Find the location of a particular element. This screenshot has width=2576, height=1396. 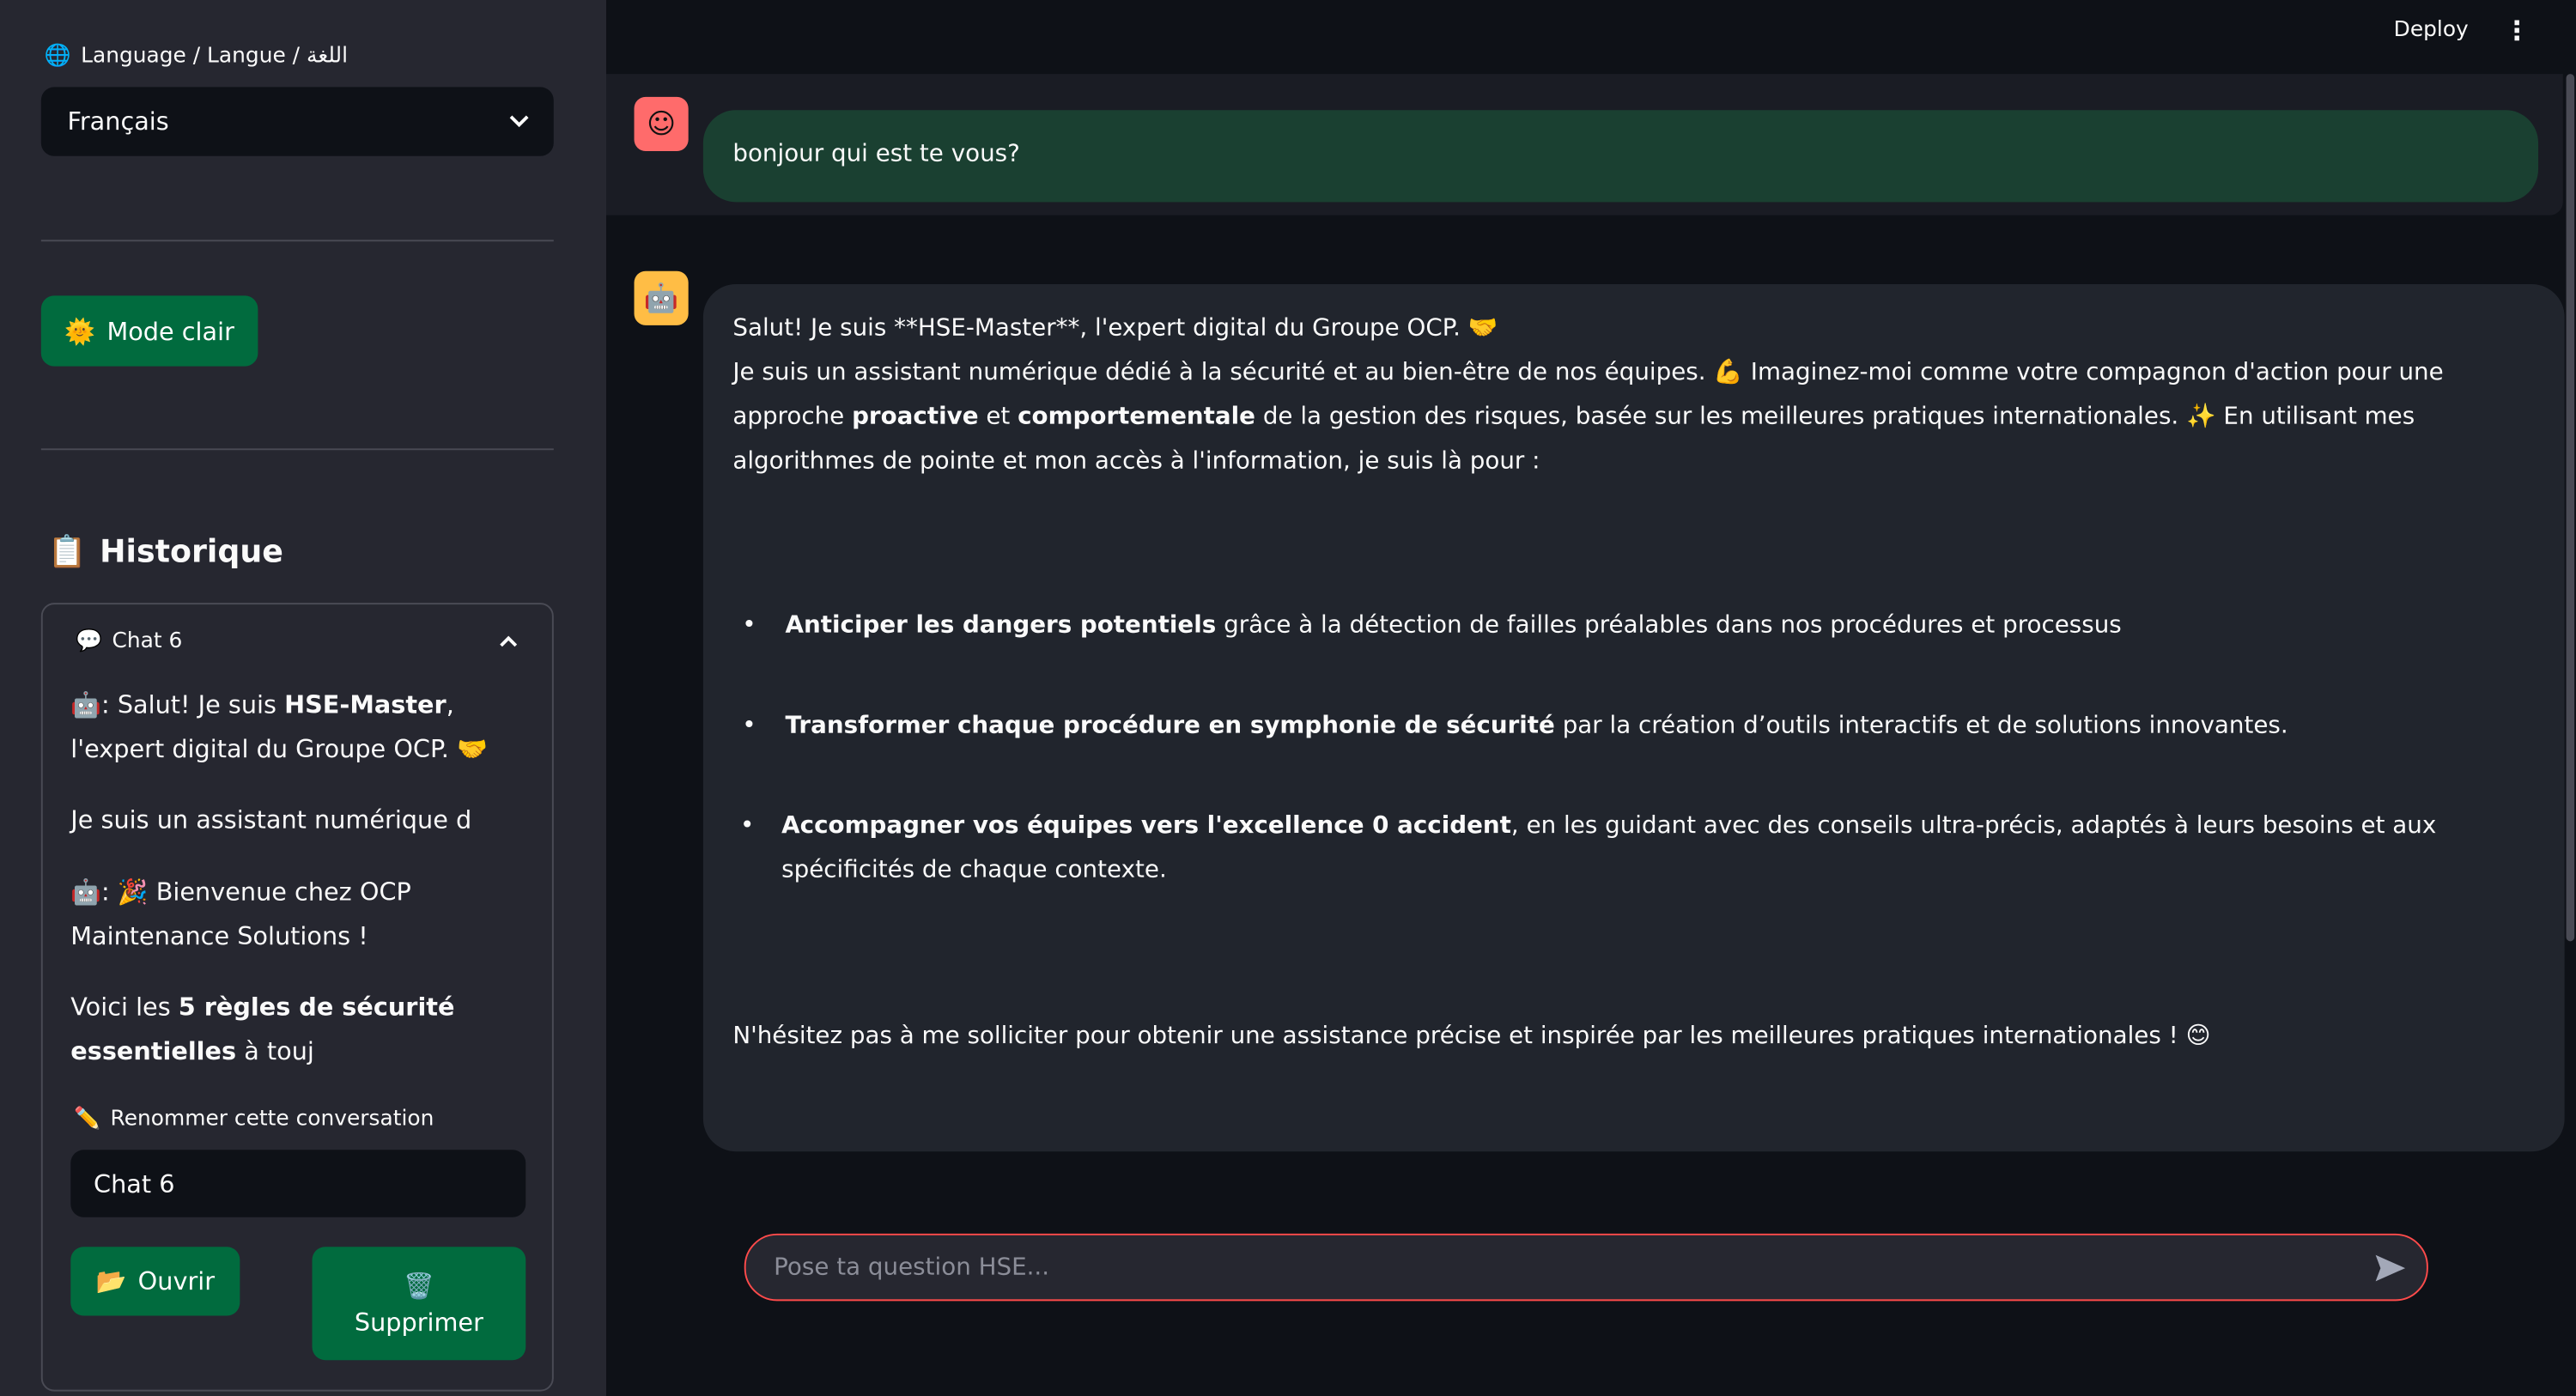

deploy-button: Deploy is located at coordinates (2431, 30).